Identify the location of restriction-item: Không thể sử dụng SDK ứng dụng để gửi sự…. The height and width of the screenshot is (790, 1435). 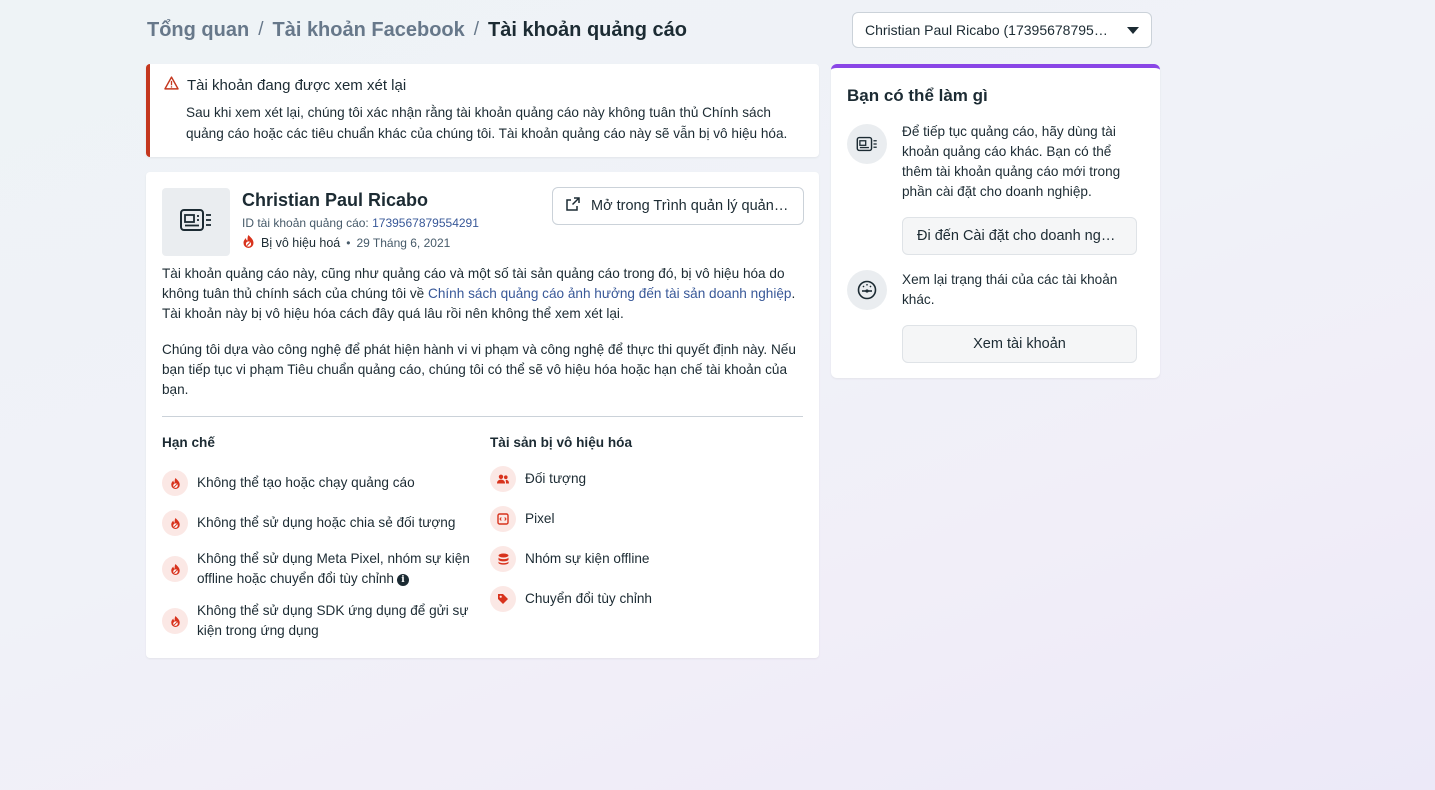
(322, 619).